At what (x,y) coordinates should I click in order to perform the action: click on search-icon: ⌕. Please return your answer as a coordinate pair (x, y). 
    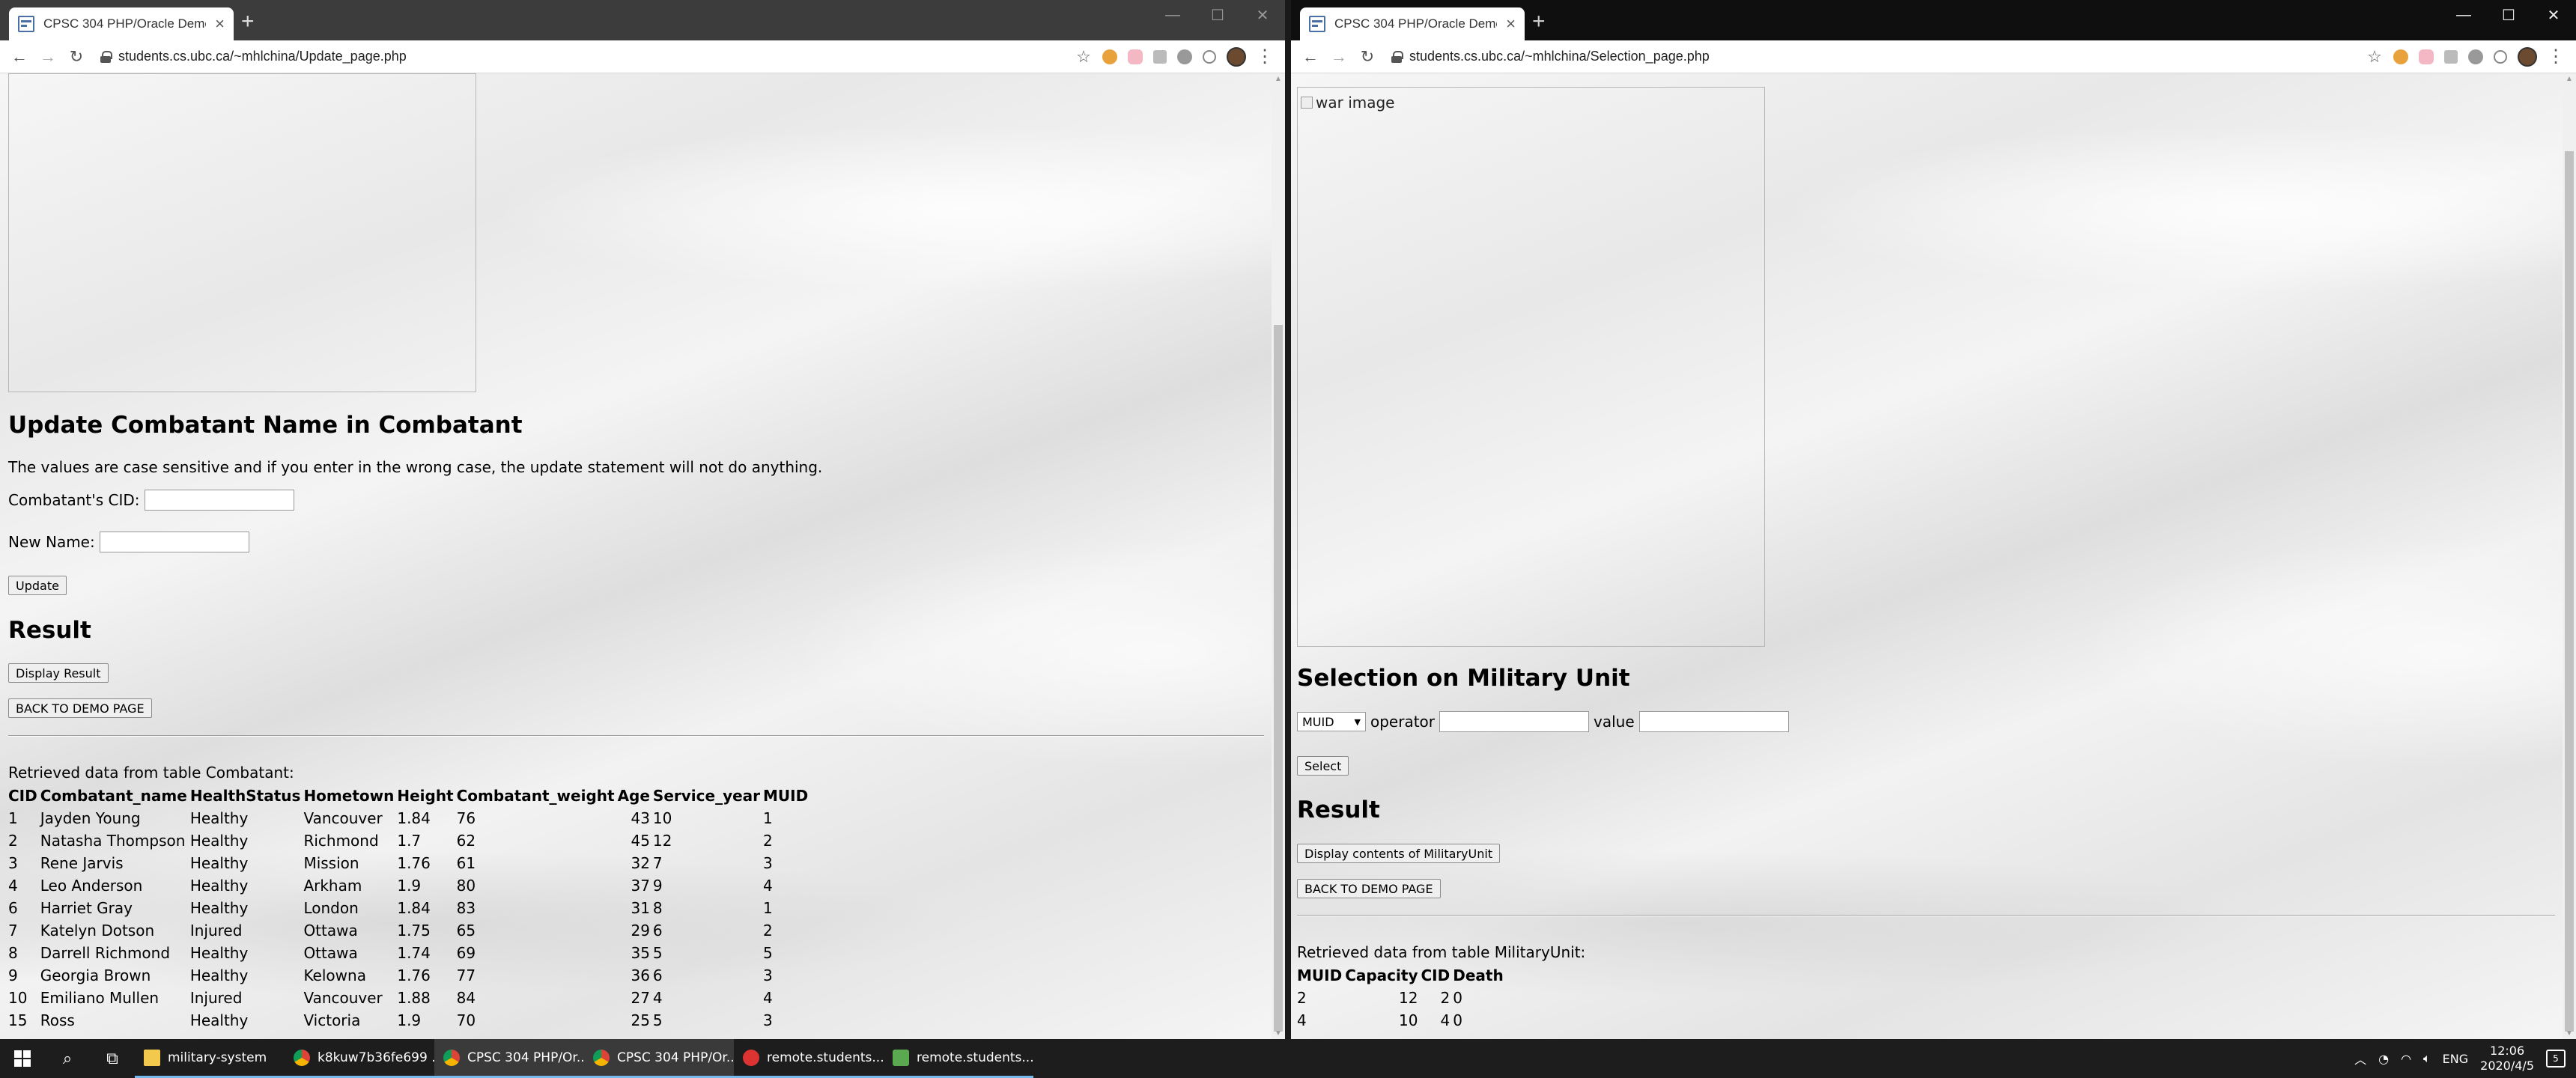
    Looking at the image, I should click on (67, 1058).